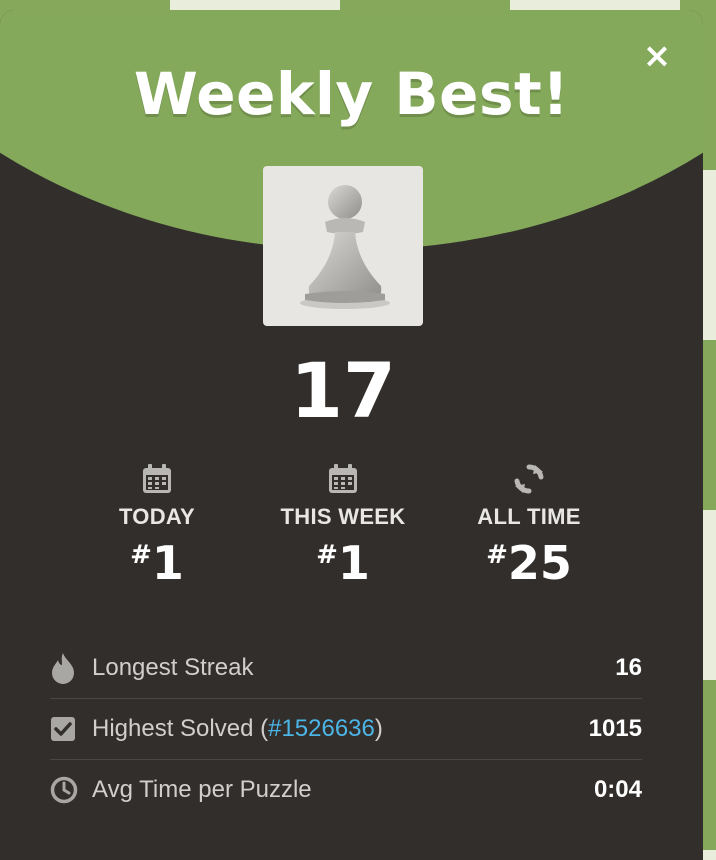  I want to click on stat-rank: #25, so click(529, 563).